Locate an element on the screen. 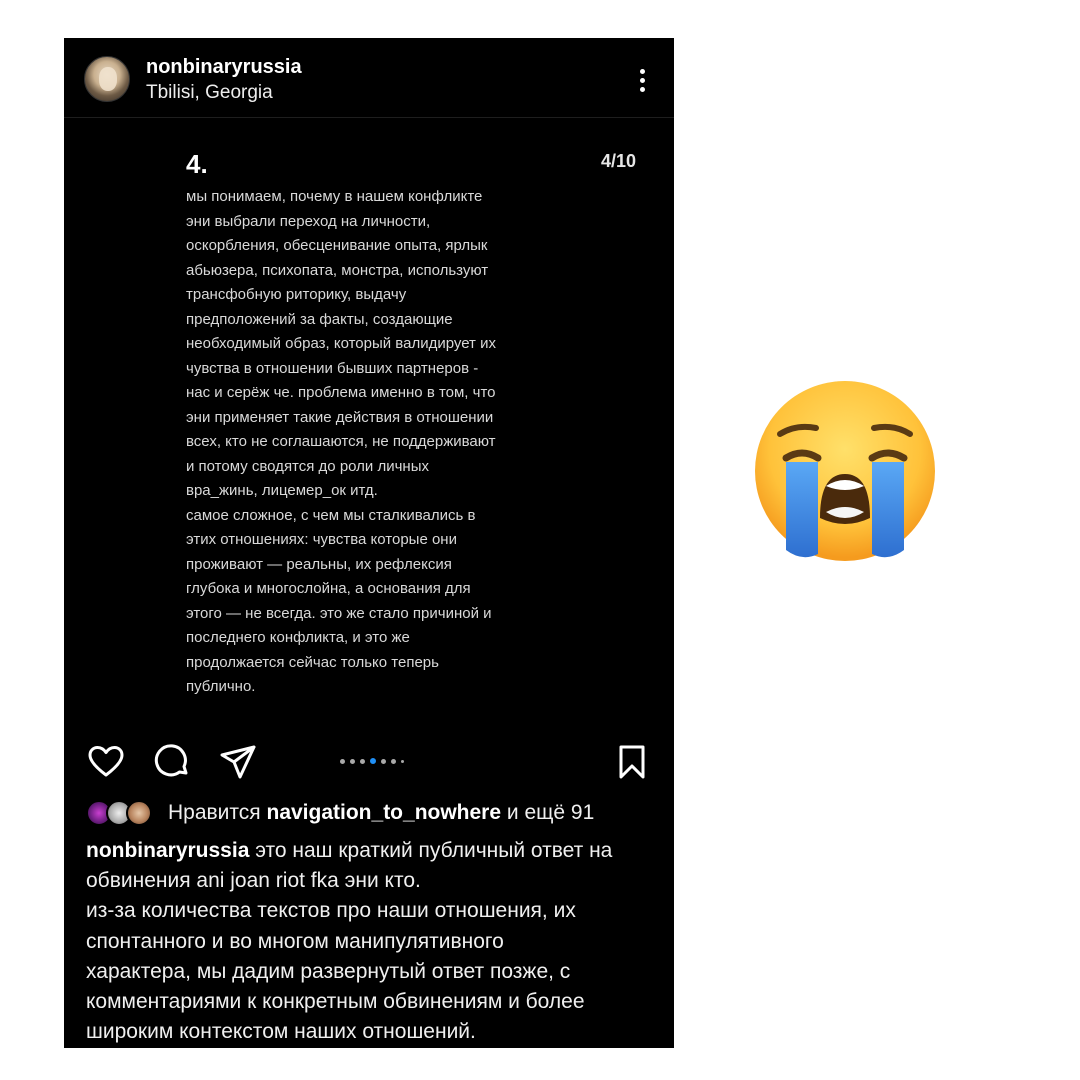  carousel-indicator is located at coordinates (372, 761).